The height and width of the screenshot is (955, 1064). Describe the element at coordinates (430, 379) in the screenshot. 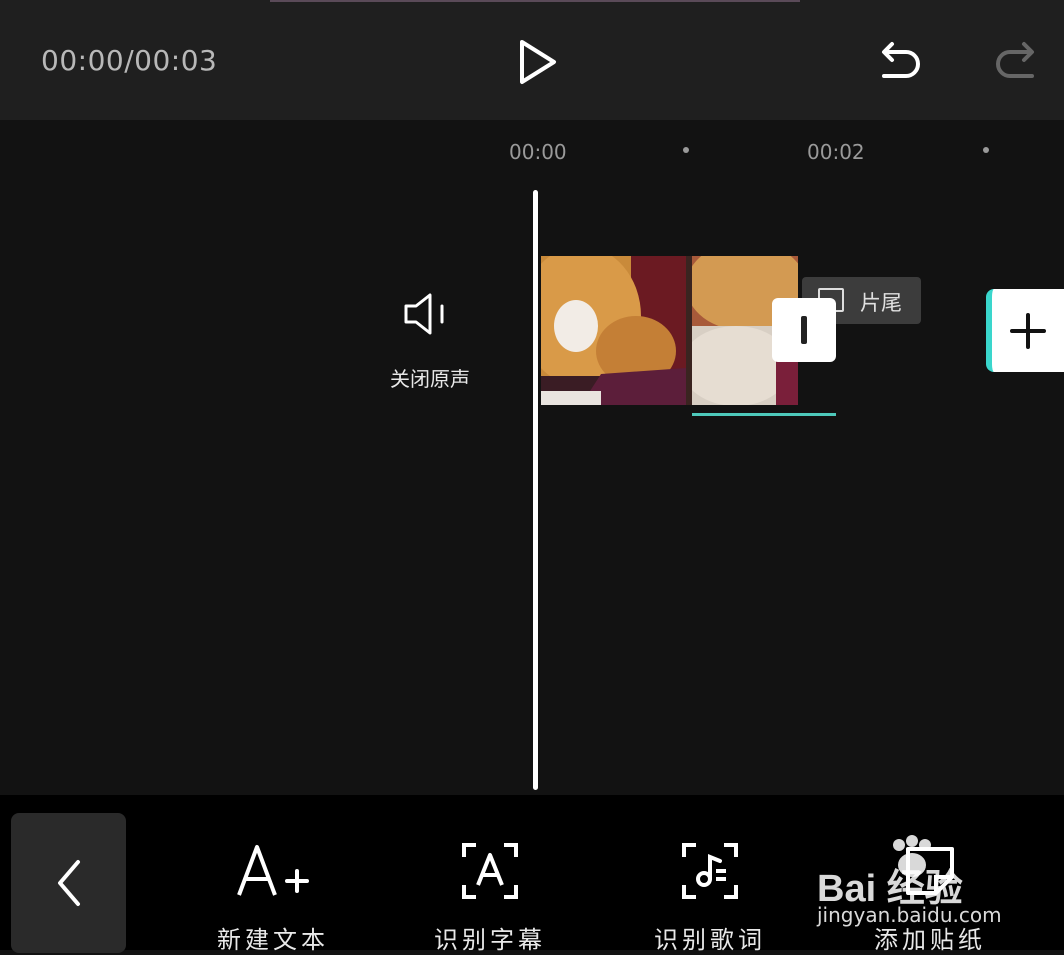

I see `mute-label: 关闭原声` at that location.